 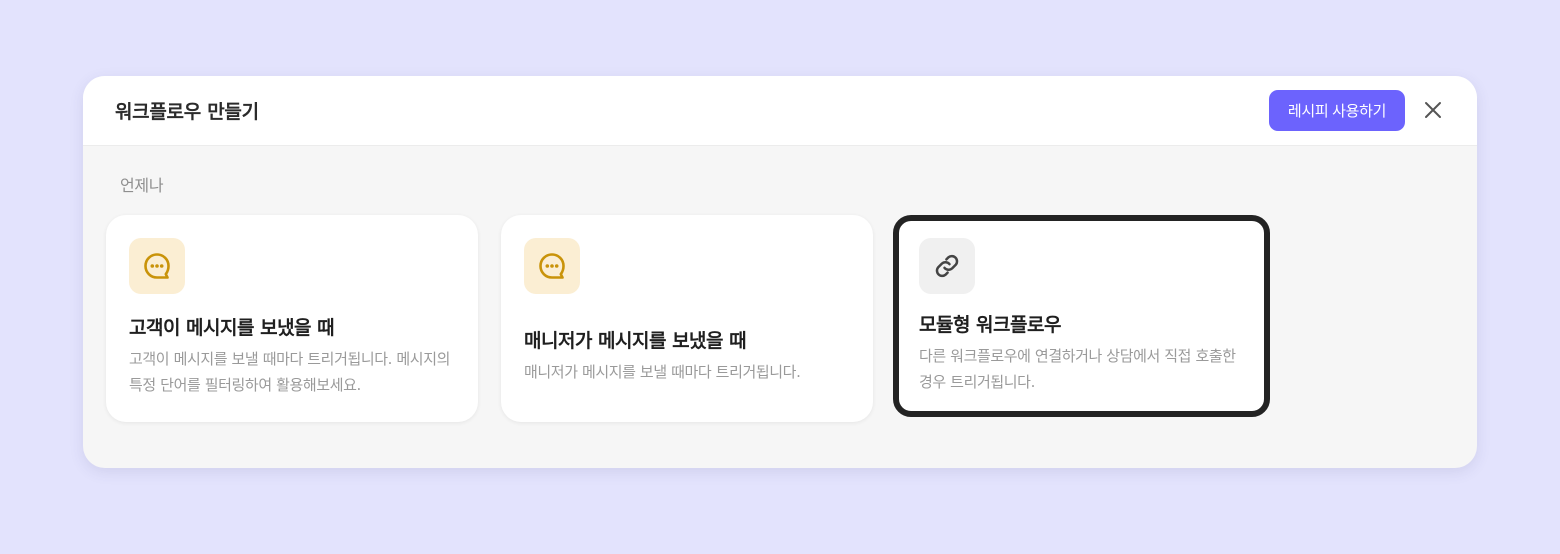 I want to click on link-icon, so click(x=947, y=266).